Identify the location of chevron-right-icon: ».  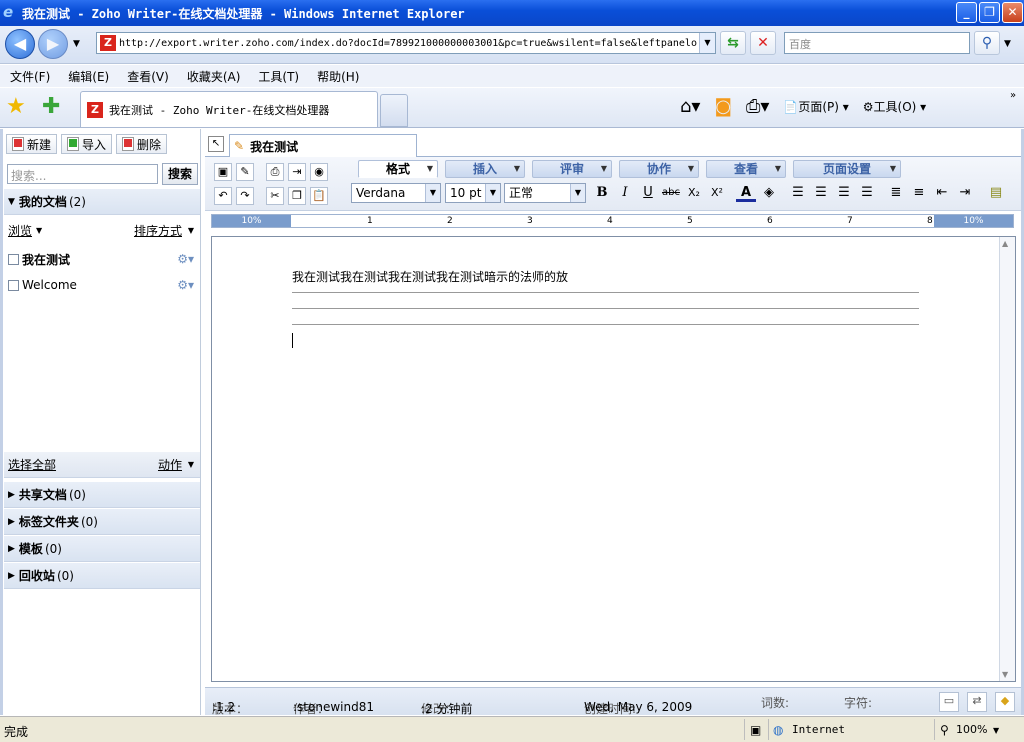
(1013, 95).